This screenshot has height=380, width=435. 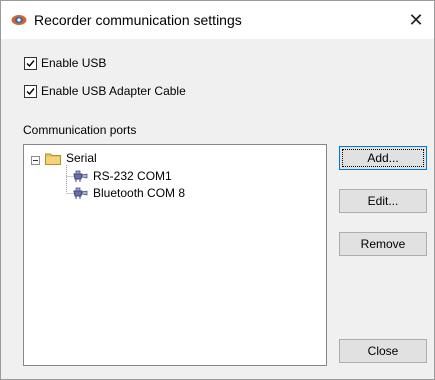 I want to click on tree-node-serial: Serial, so click(x=64, y=158).